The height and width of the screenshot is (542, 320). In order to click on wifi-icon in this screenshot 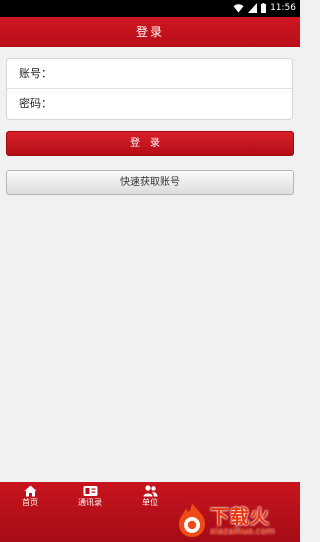, I will do `click(238, 8)`.